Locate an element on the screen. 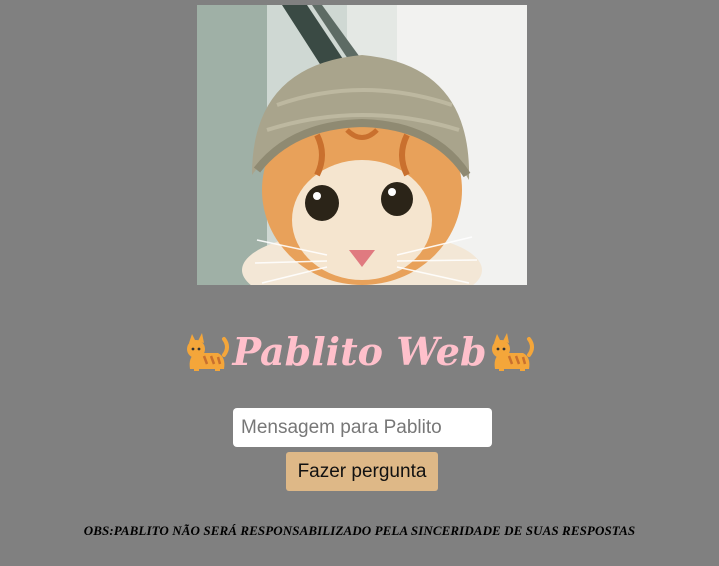  ask-question-button: Fazer pergunta is located at coordinates (362, 471).